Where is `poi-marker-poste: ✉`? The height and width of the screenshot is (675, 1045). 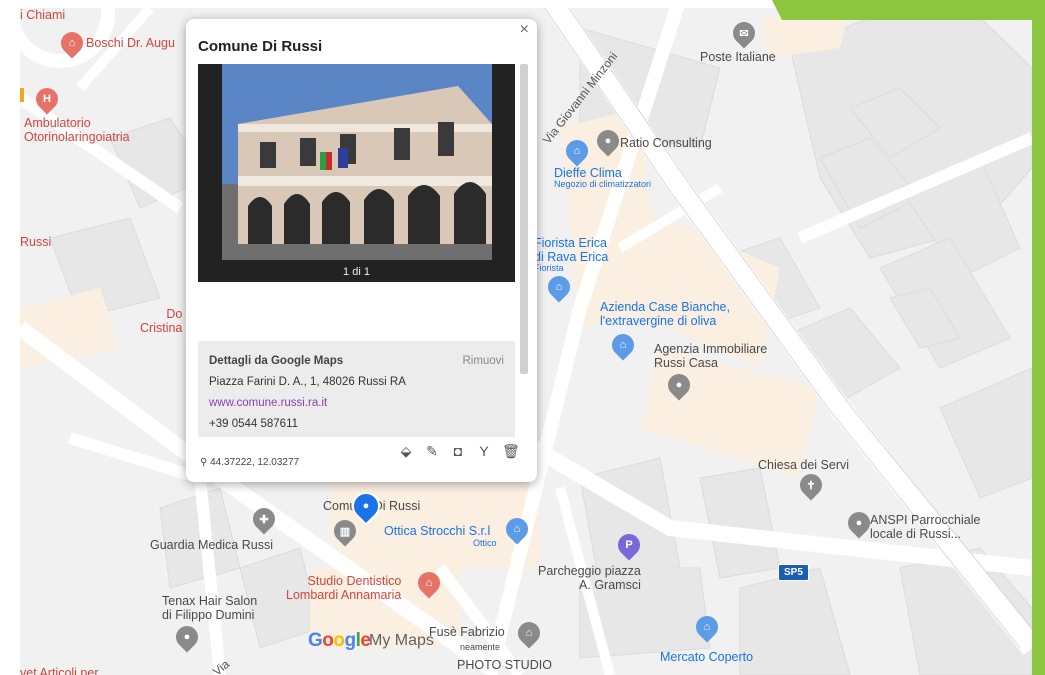
poi-marker-poste: ✉ is located at coordinates (744, 33).